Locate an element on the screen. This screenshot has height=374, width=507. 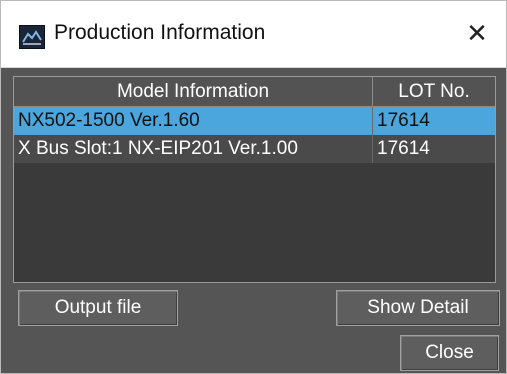
close-button: Close is located at coordinates (449, 353).